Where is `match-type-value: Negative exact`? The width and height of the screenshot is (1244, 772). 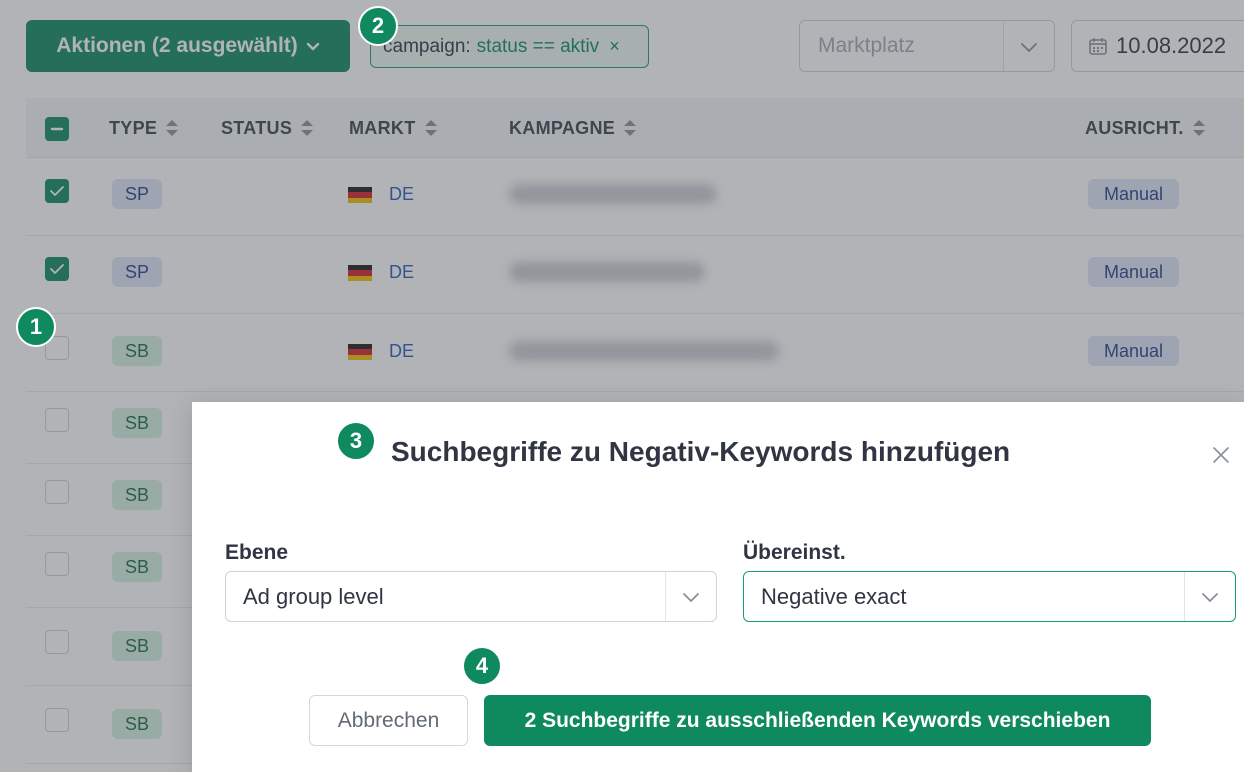
match-type-value: Negative exact is located at coordinates (834, 596).